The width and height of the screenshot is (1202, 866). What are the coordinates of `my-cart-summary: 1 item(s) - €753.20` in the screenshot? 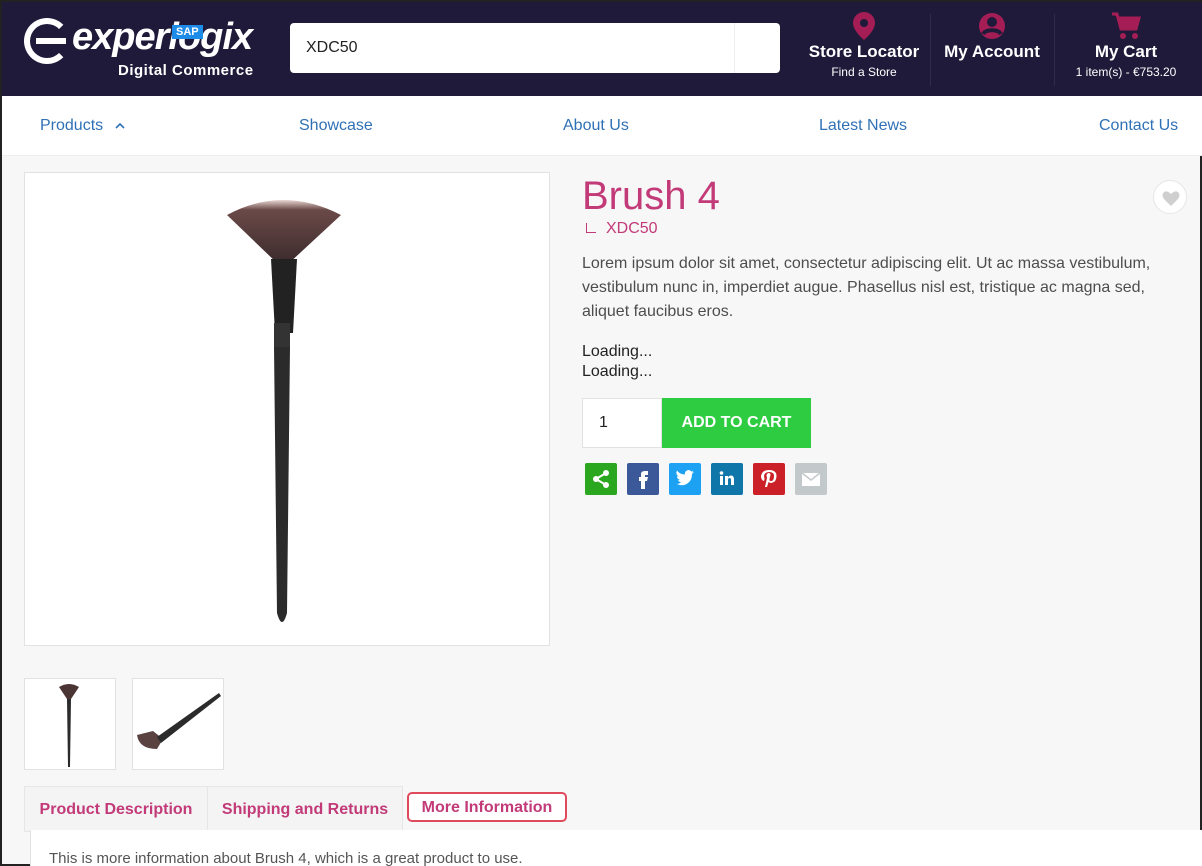 It's located at (1126, 72).